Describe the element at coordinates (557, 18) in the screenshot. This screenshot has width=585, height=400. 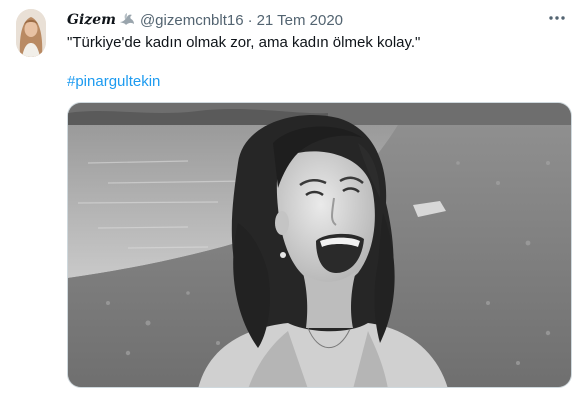
I see `more-icon` at that location.